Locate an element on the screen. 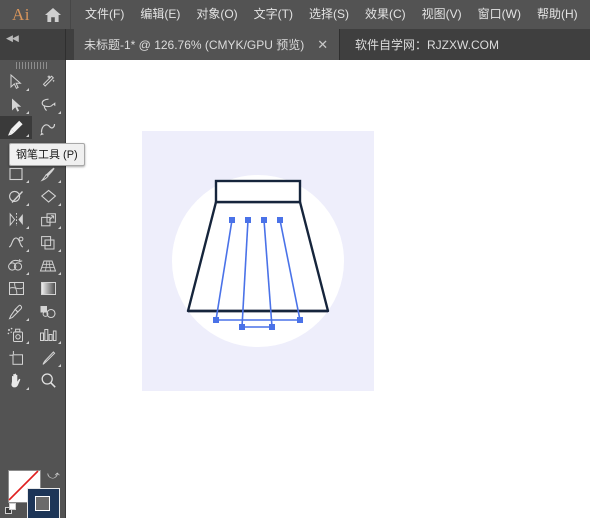 The height and width of the screenshot is (518, 590). menu-item-edit: 编辑(E) is located at coordinates (160, 14).